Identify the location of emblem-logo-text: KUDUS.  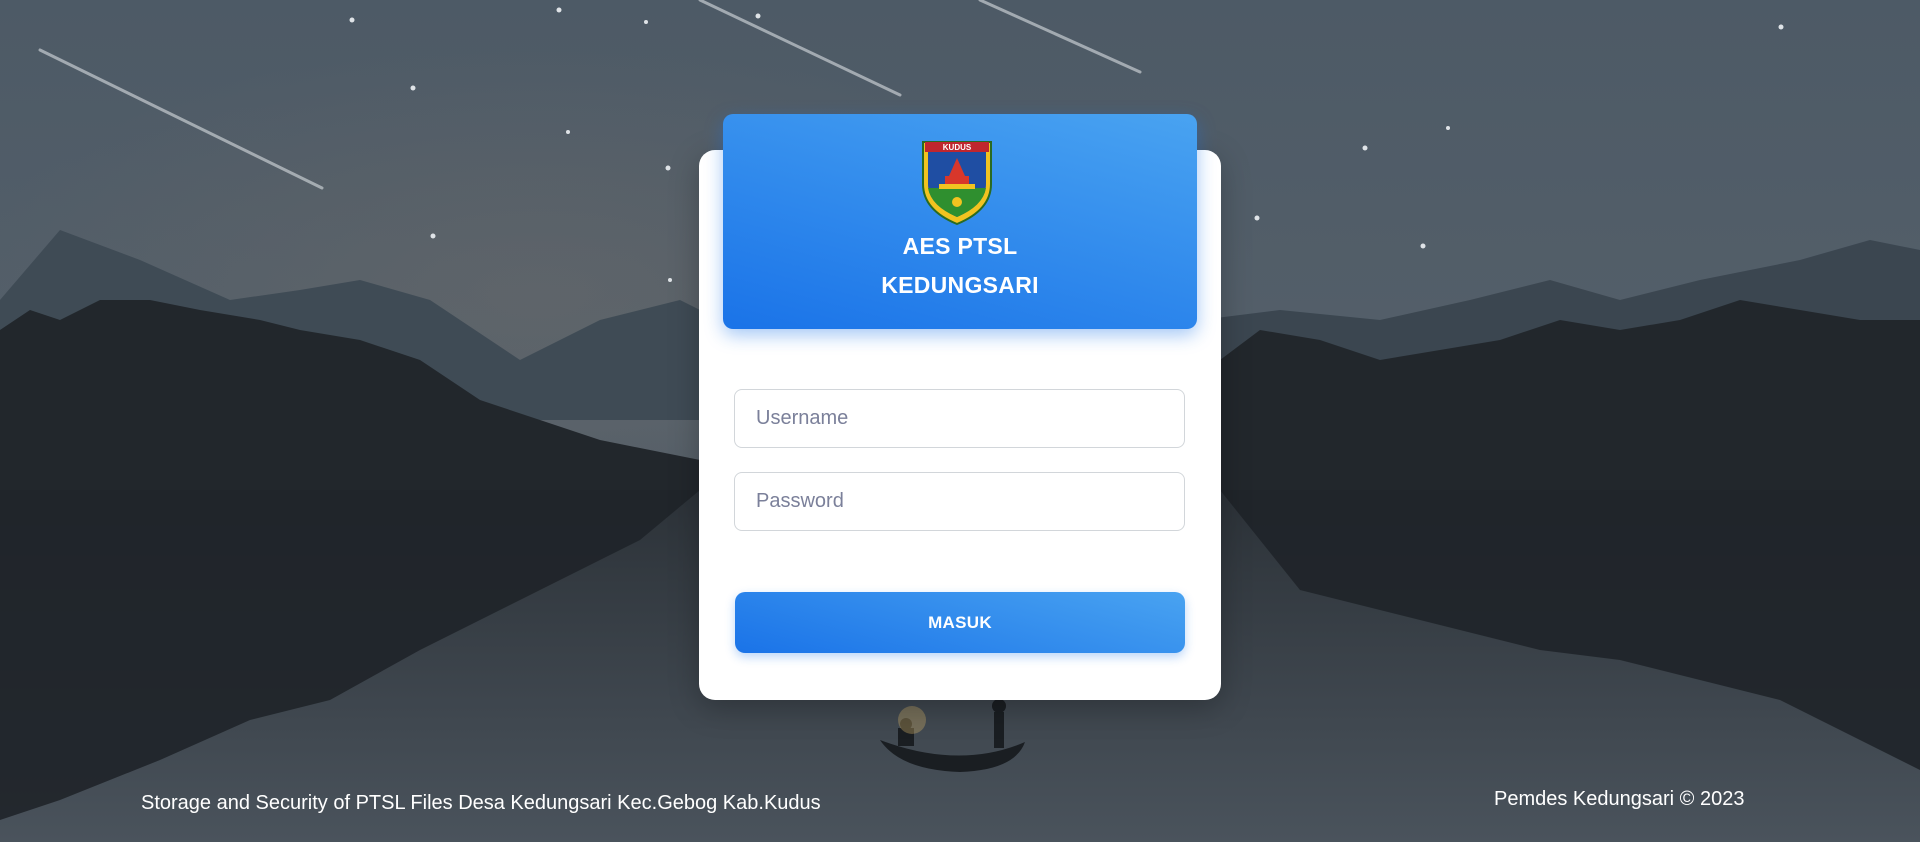
(957, 147).